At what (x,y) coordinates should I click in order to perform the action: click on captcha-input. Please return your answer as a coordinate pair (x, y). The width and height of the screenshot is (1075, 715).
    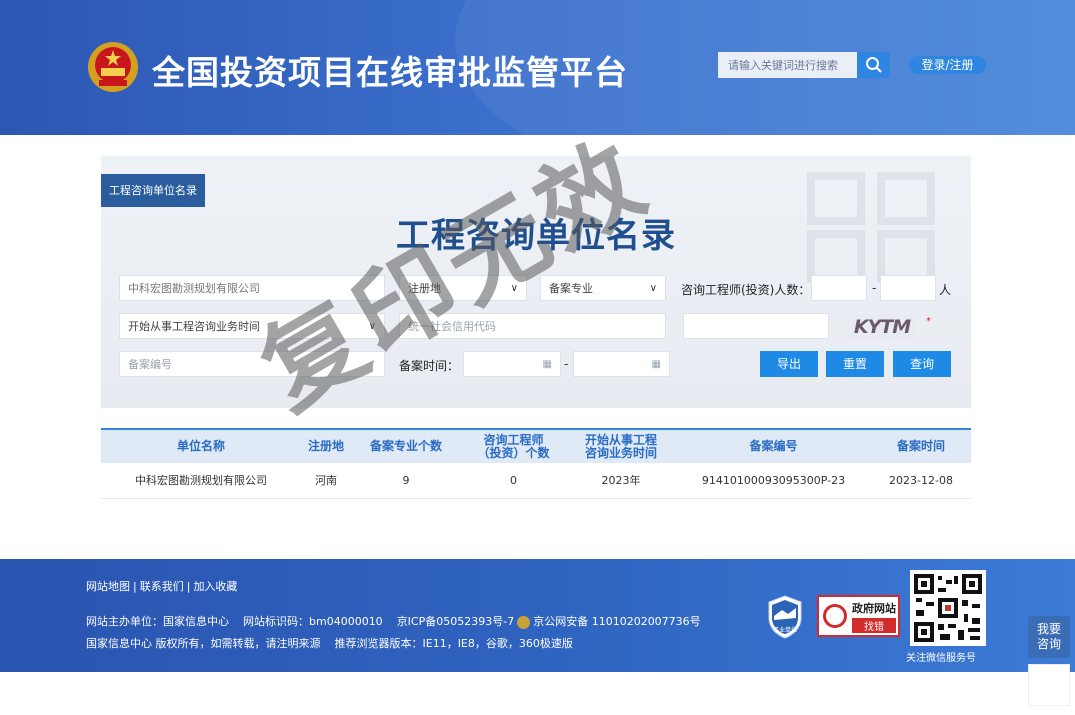
    Looking at the image, I should click on (756, 326).